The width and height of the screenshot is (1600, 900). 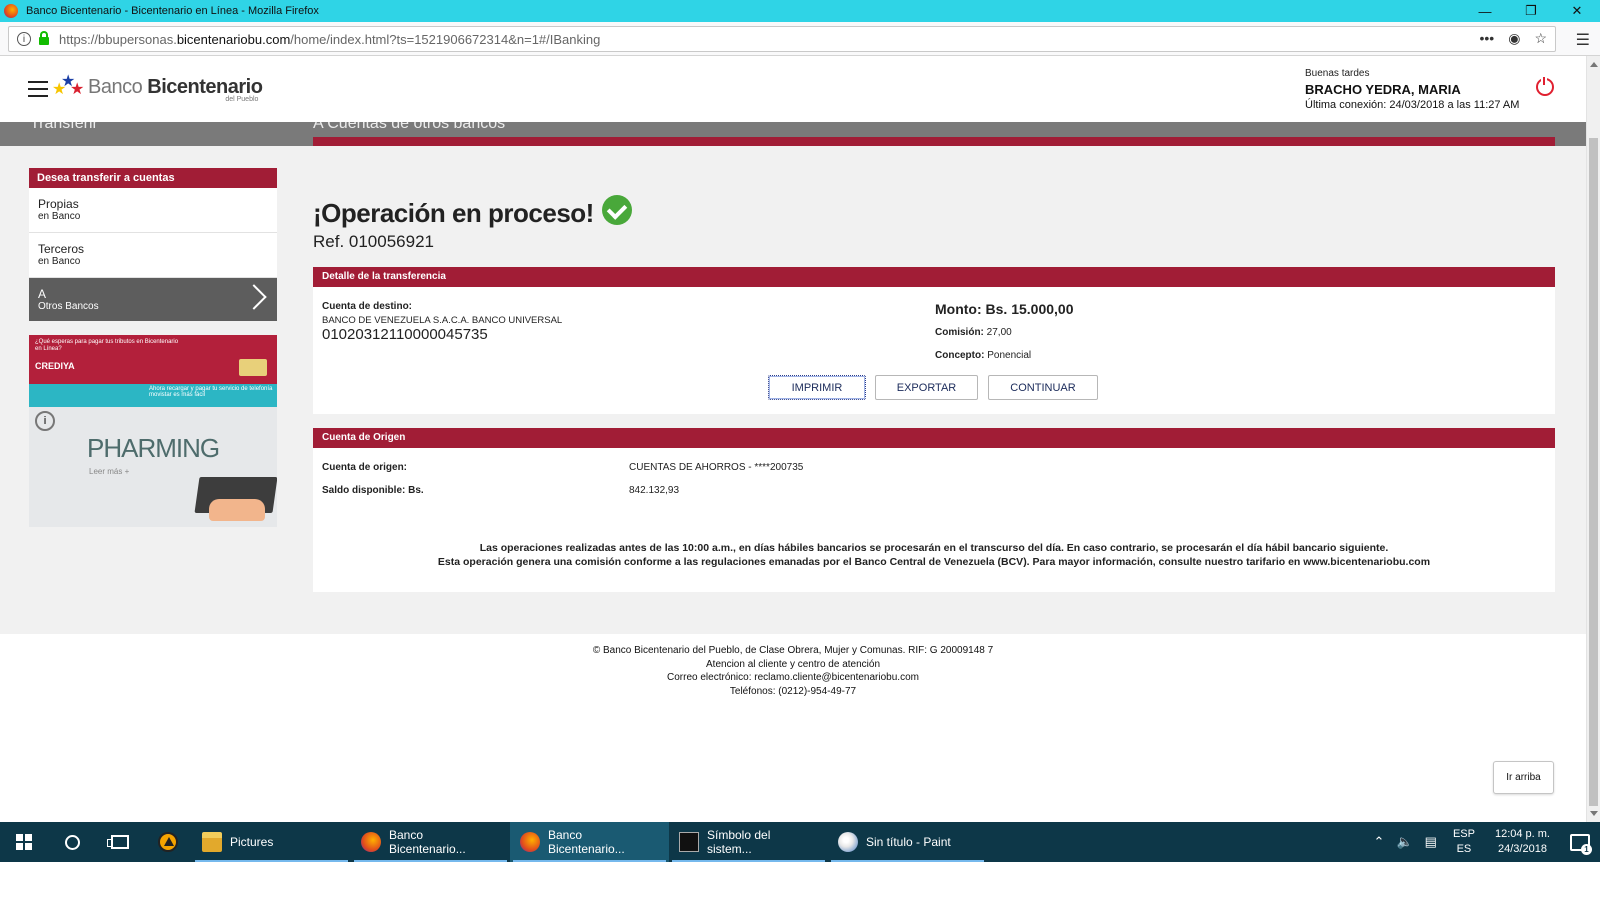 I want to click on task-view-icon, so click(x=118, y=842).